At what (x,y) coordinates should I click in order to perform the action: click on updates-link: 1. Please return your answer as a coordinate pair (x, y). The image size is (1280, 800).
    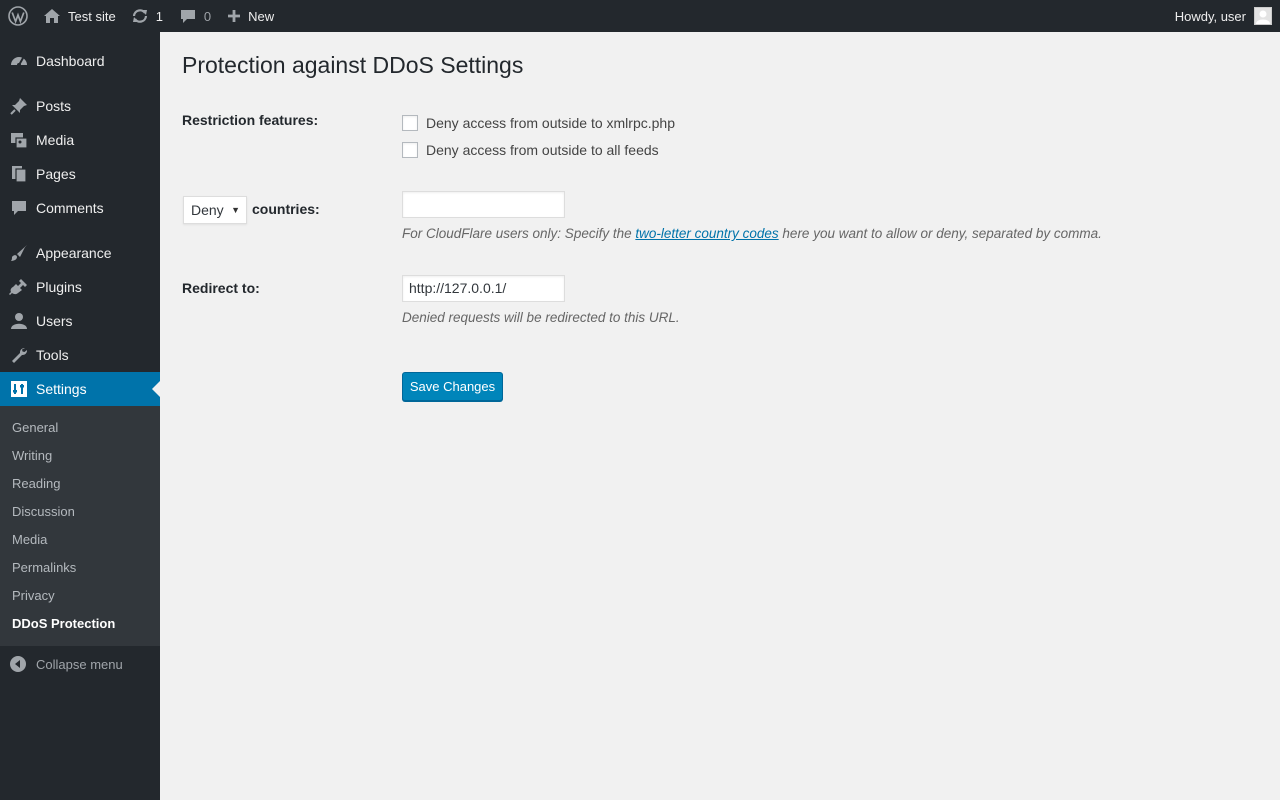
    Looking at the image, I should click on (147, 16).